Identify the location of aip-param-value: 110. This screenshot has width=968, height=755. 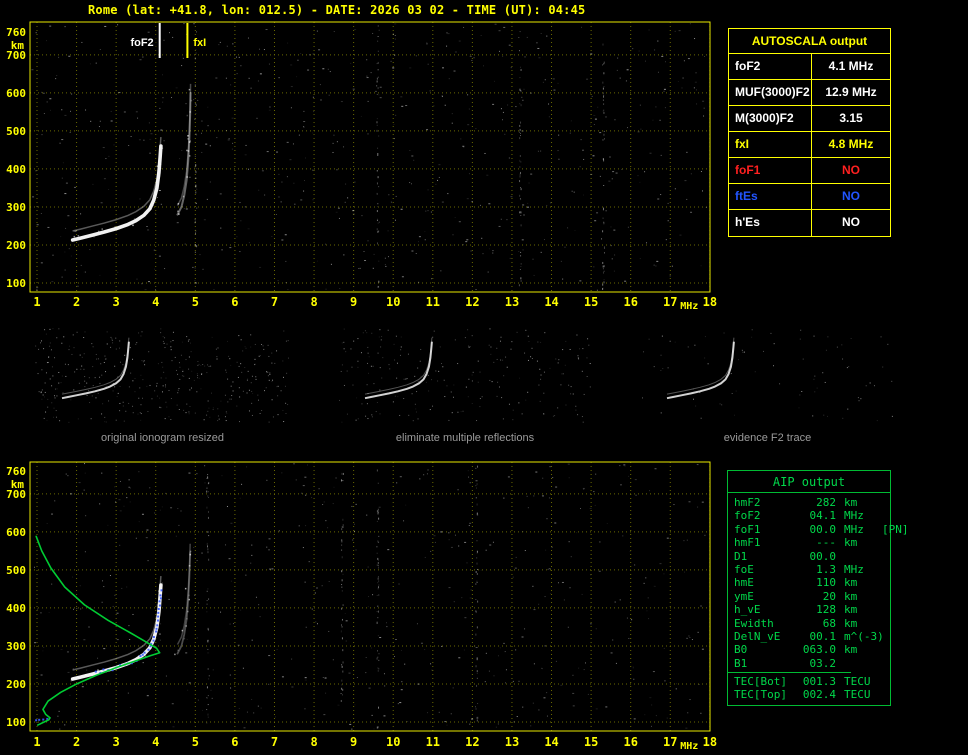
(826, 583).